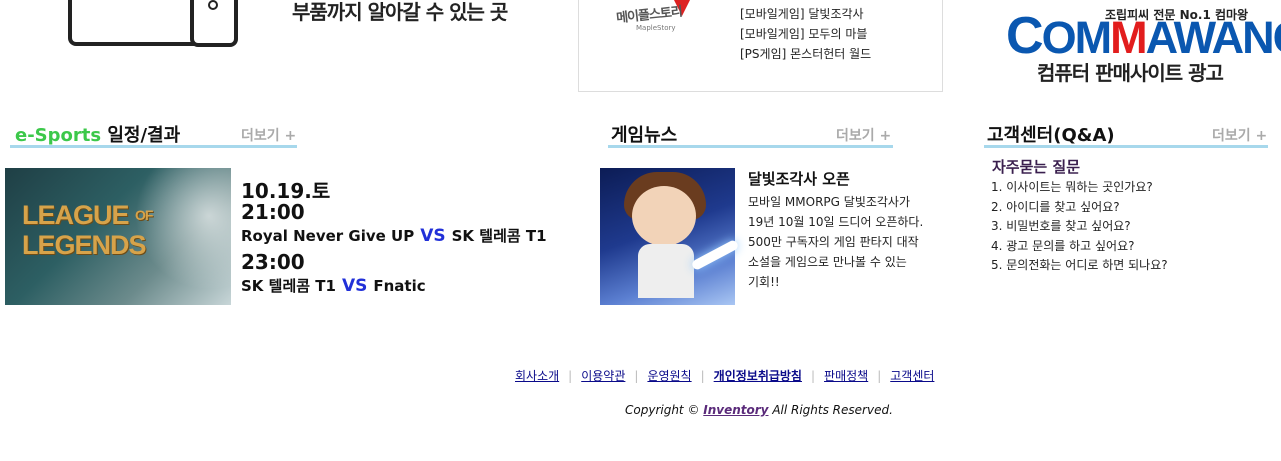 The image size is (1281, 461). I want to click on commawang-ad-text: 컴퓨터 판매사이트 광고, so click(1130, 71).